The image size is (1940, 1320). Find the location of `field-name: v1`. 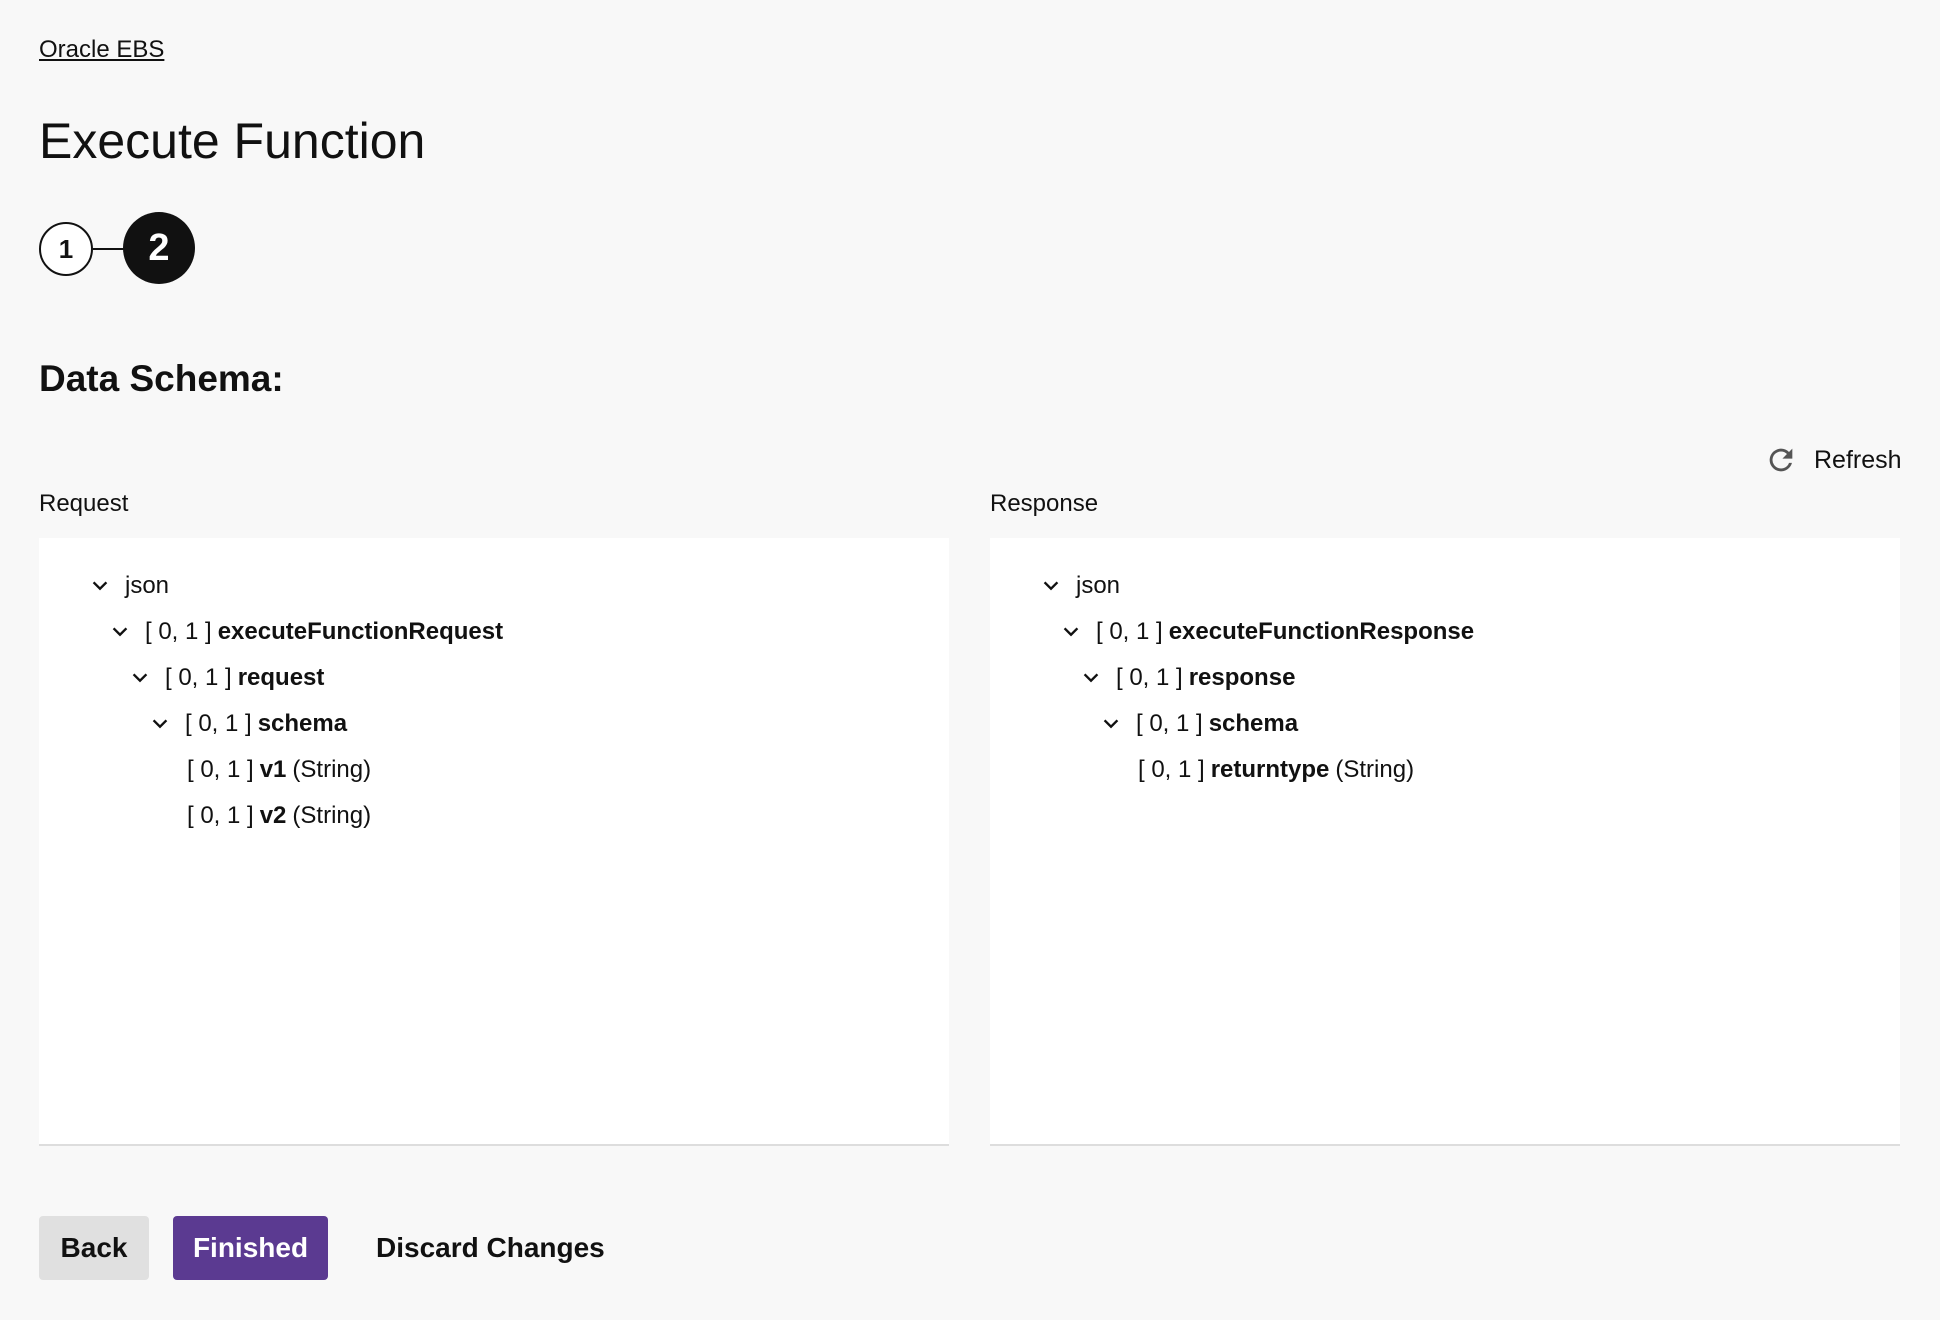

field-name: v1 is located at coordinates (273, 769).